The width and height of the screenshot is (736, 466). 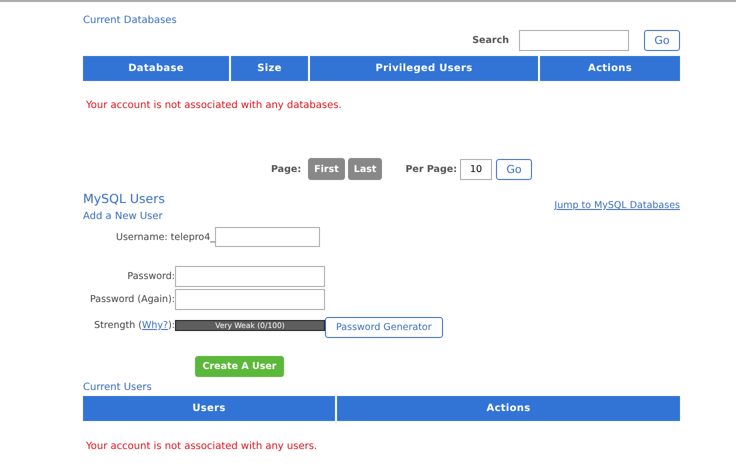 I want to click on column-header: Database, so click(x=157, y=68).